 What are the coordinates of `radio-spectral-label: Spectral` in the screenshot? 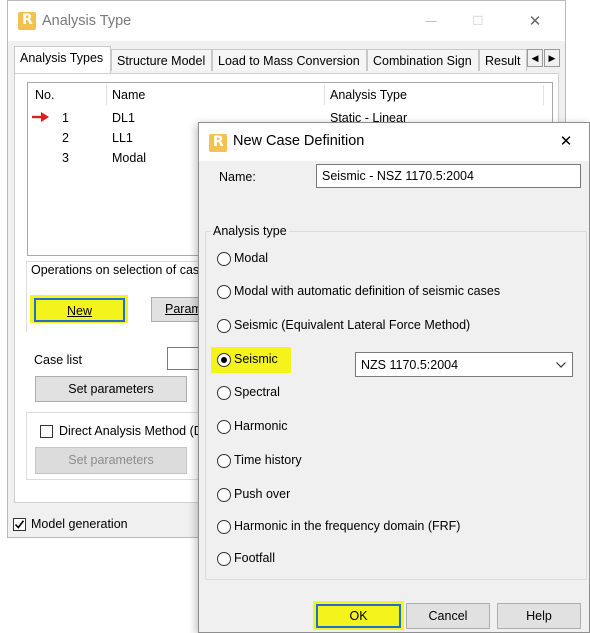 It's located at (257, 392).